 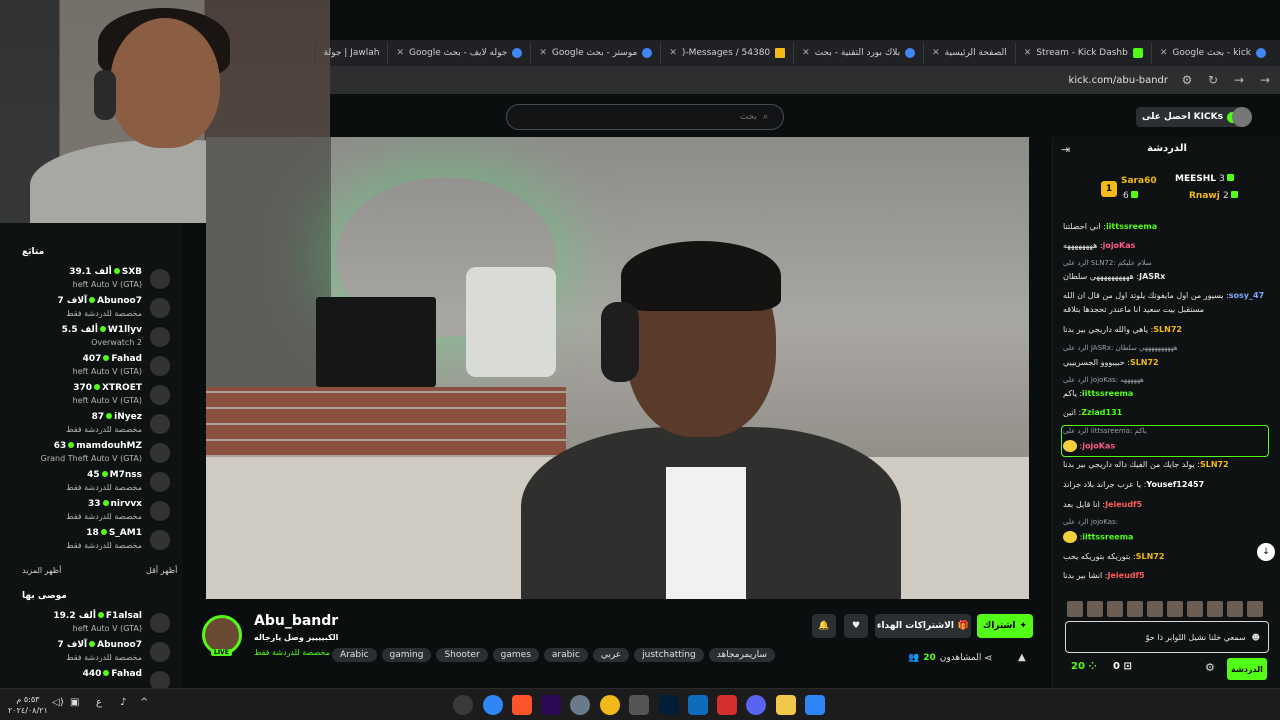 What do you see at coordinates (144, 702) in the screenshot?
I see `chevron-up-icon: ^` at bounding box center [144, 702].